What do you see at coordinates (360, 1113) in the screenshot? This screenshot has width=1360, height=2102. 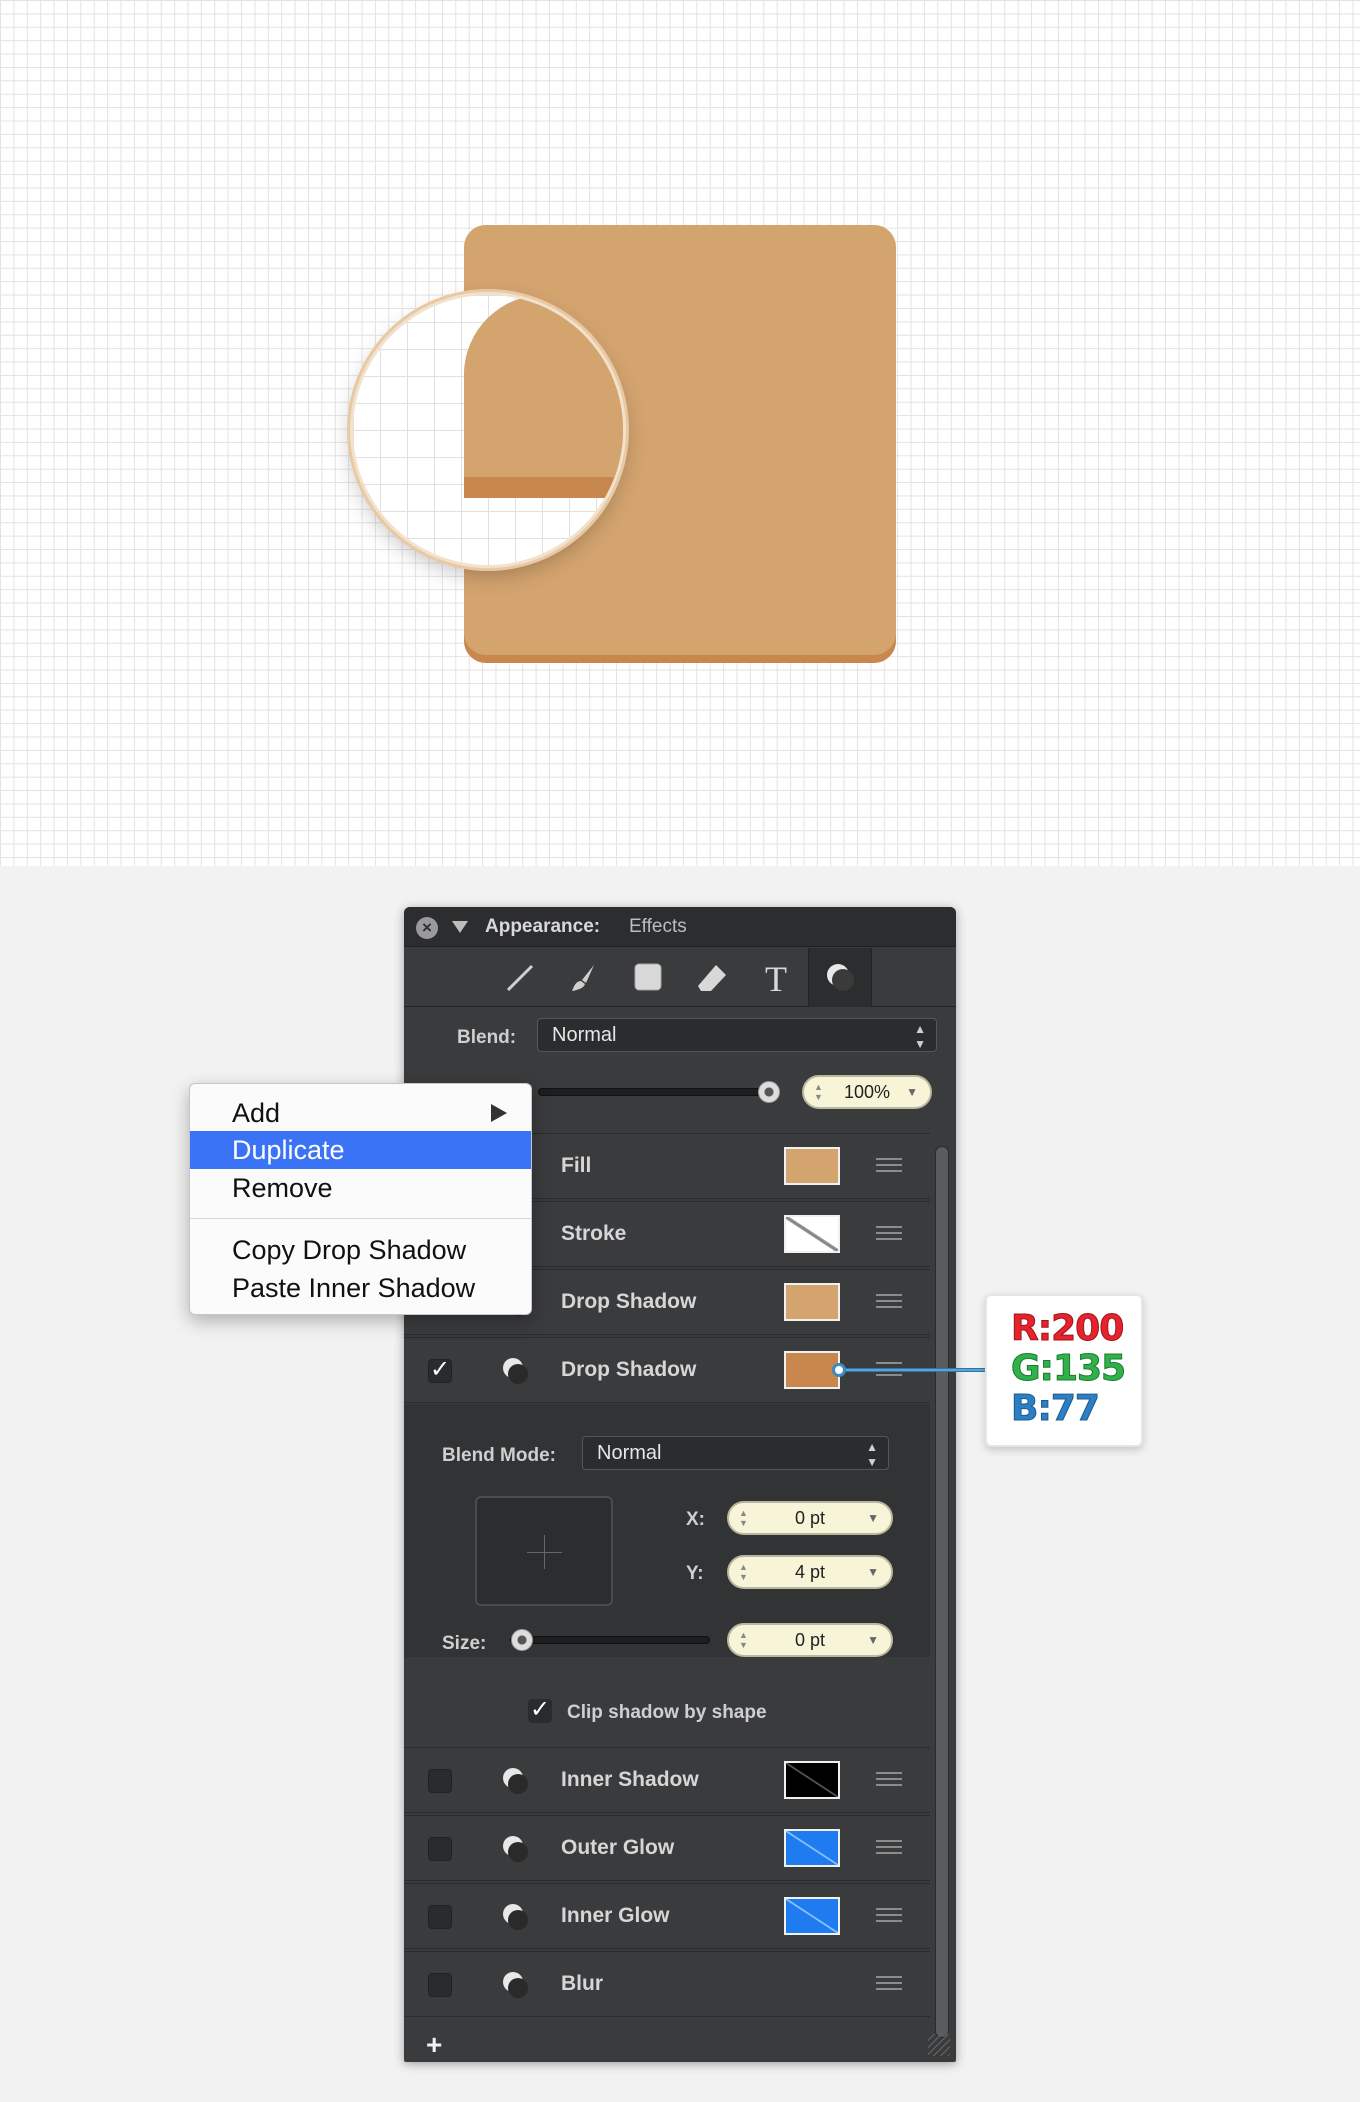 I see `menu-item-add: Add` at bounding box center [360, 1113].